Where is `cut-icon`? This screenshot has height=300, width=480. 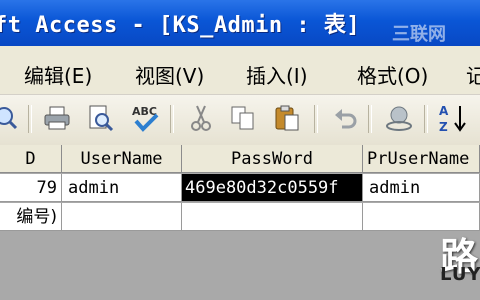
cut-icon is located at coordinates (201, 118).